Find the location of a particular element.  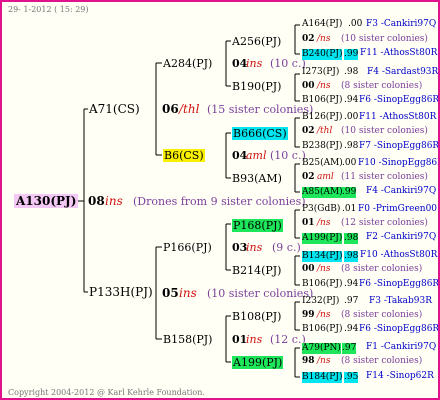

gen3-note-4: (12 sister colonies) is located at coordinates (384, 223).